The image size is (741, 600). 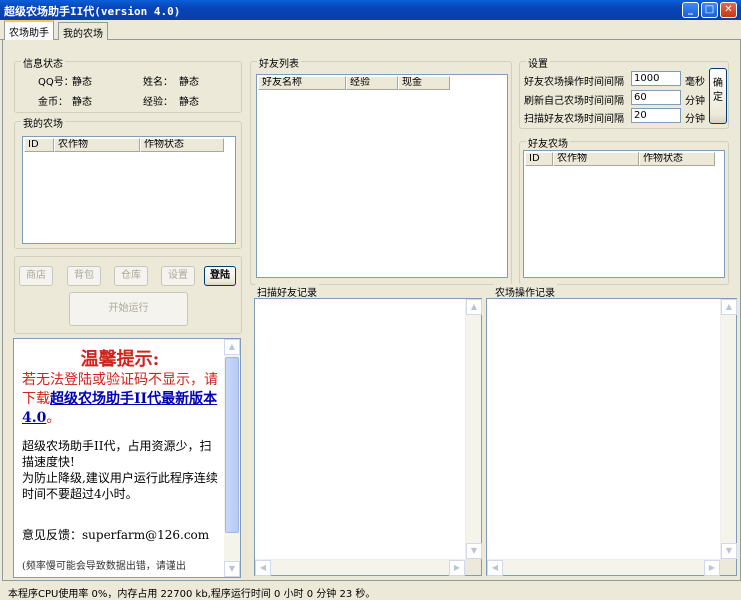 I want to click on info-group-label: 信息状态, so click(x=43, y=62).